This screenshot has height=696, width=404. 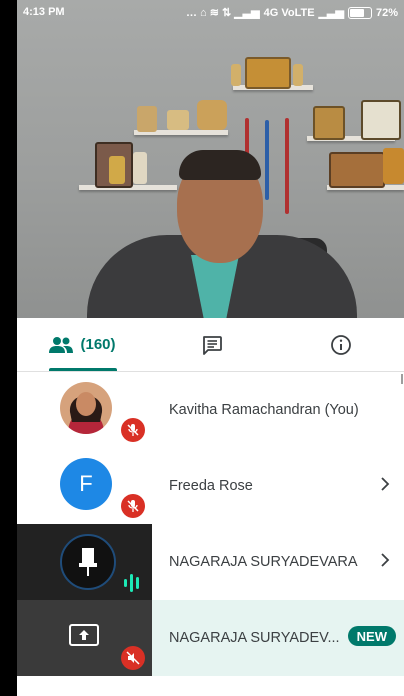 I want to click on status-time: 4:13 PM, so click(x=44, y=12).